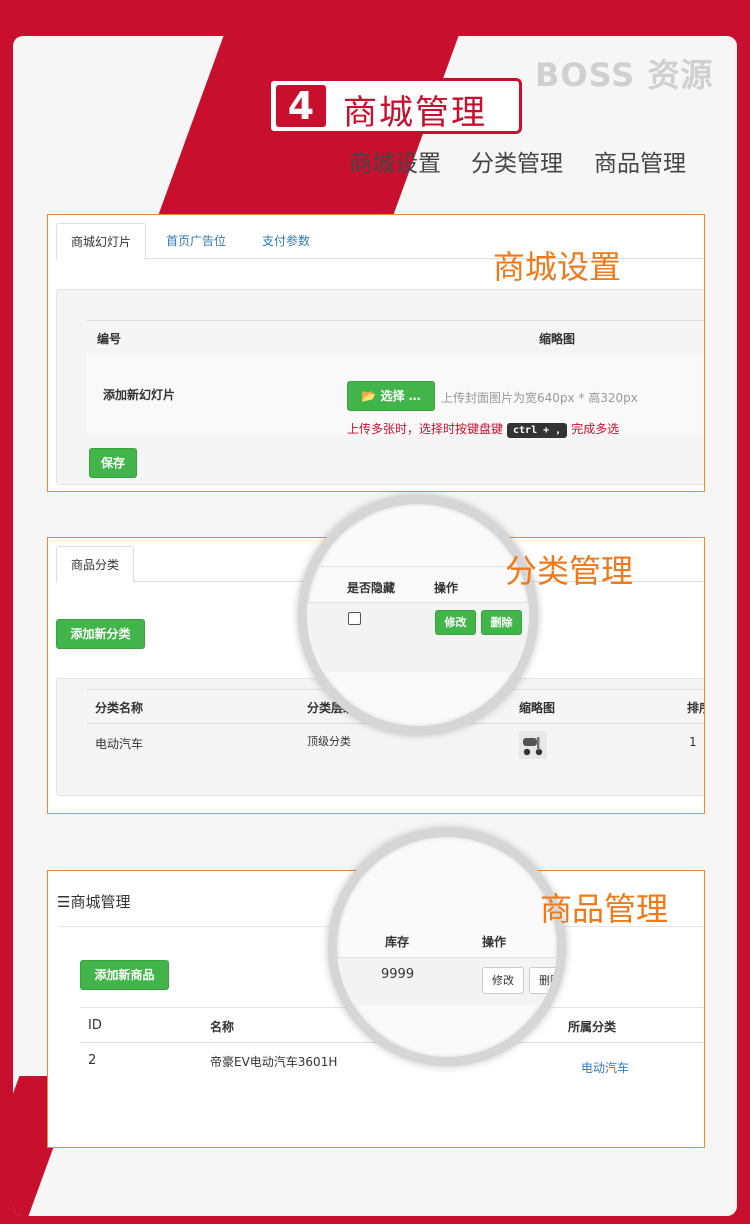  Describe the element at coordinates (539, 398) in the screenshot. I see `upload-hint: 上传封面图片为宽640px * 高320px` at that location.